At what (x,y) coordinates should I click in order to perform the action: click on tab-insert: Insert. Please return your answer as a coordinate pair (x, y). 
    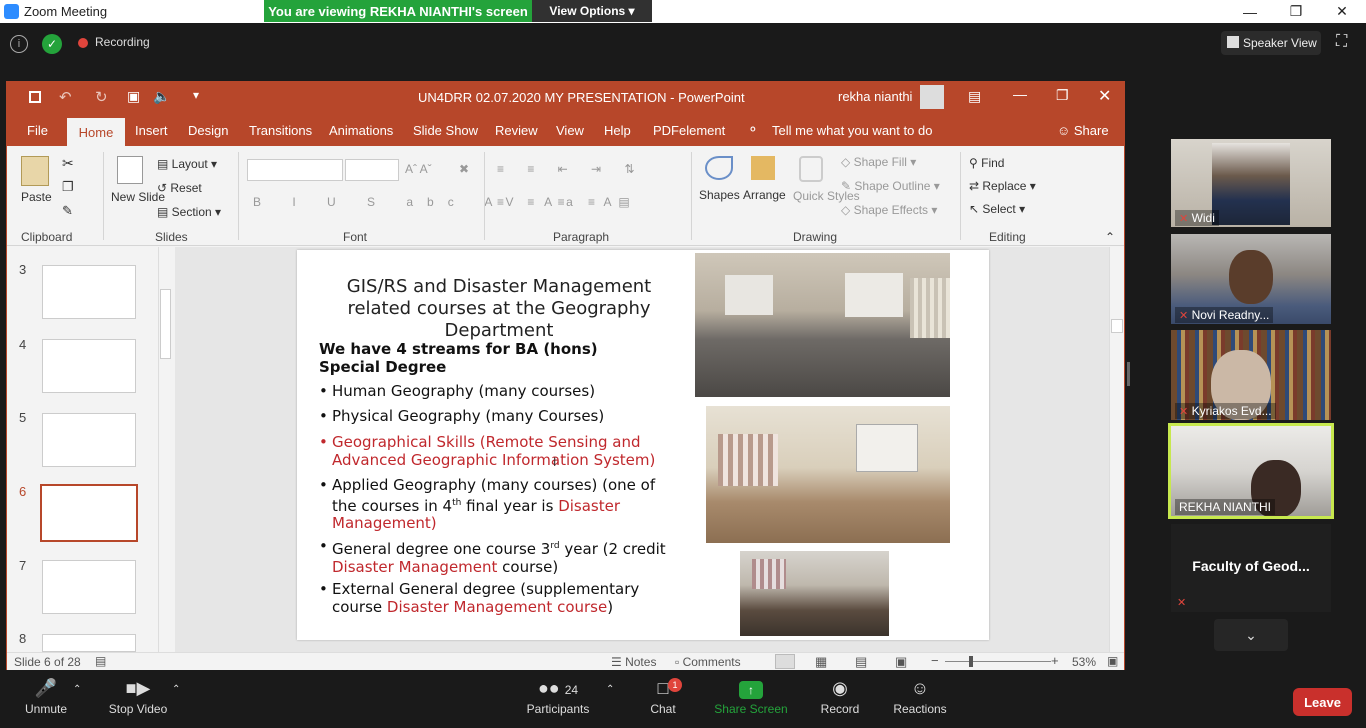
    Looking at the image, I should click on (151, 130).